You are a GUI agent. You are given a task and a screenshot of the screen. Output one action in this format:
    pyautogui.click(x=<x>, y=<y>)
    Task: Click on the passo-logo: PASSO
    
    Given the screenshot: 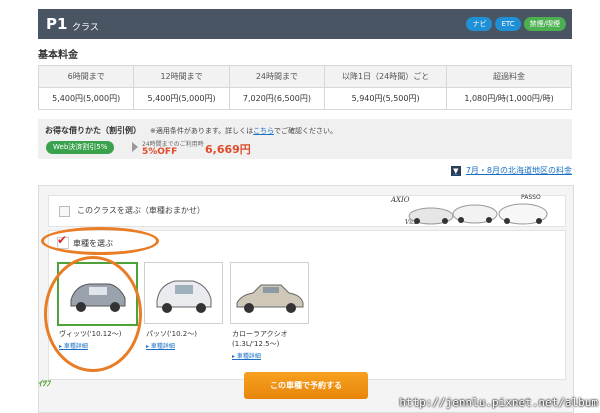 What is the action you would take?
    pyautogui.click(x=531, y=197)
    